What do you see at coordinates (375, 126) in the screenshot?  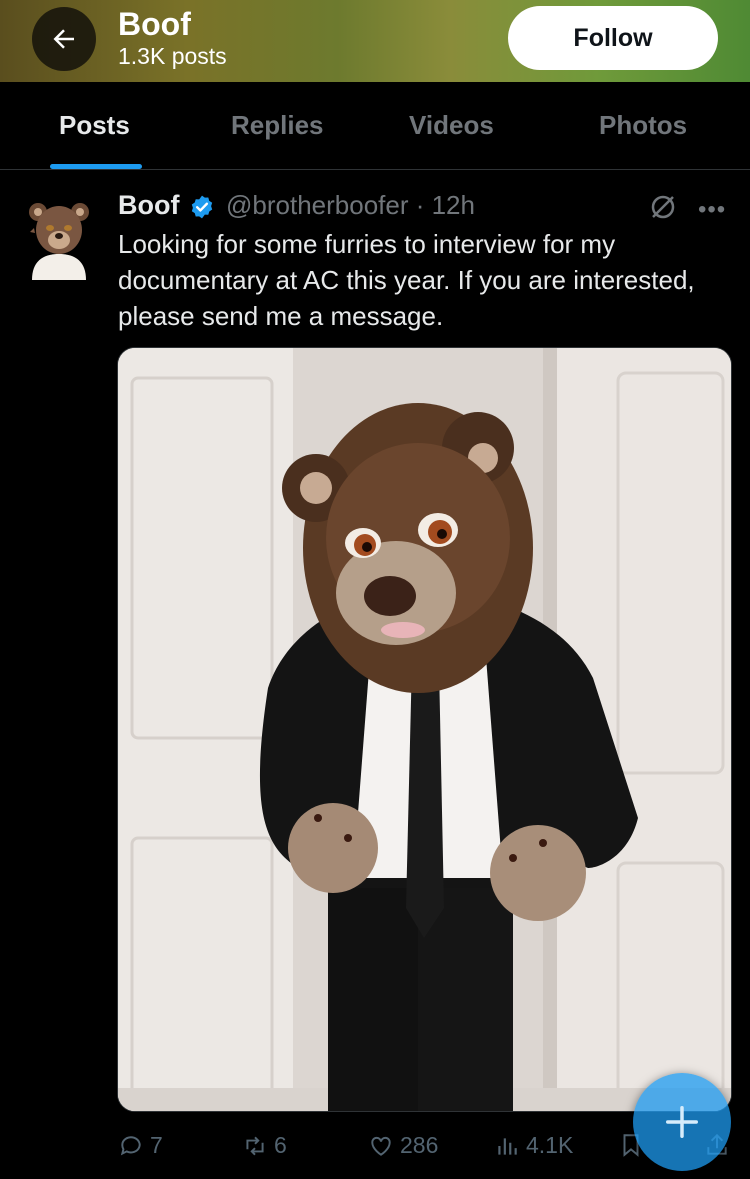 I see `profile-tabs: Posts Replies Videos Photos` at bounding box center [375, 126].